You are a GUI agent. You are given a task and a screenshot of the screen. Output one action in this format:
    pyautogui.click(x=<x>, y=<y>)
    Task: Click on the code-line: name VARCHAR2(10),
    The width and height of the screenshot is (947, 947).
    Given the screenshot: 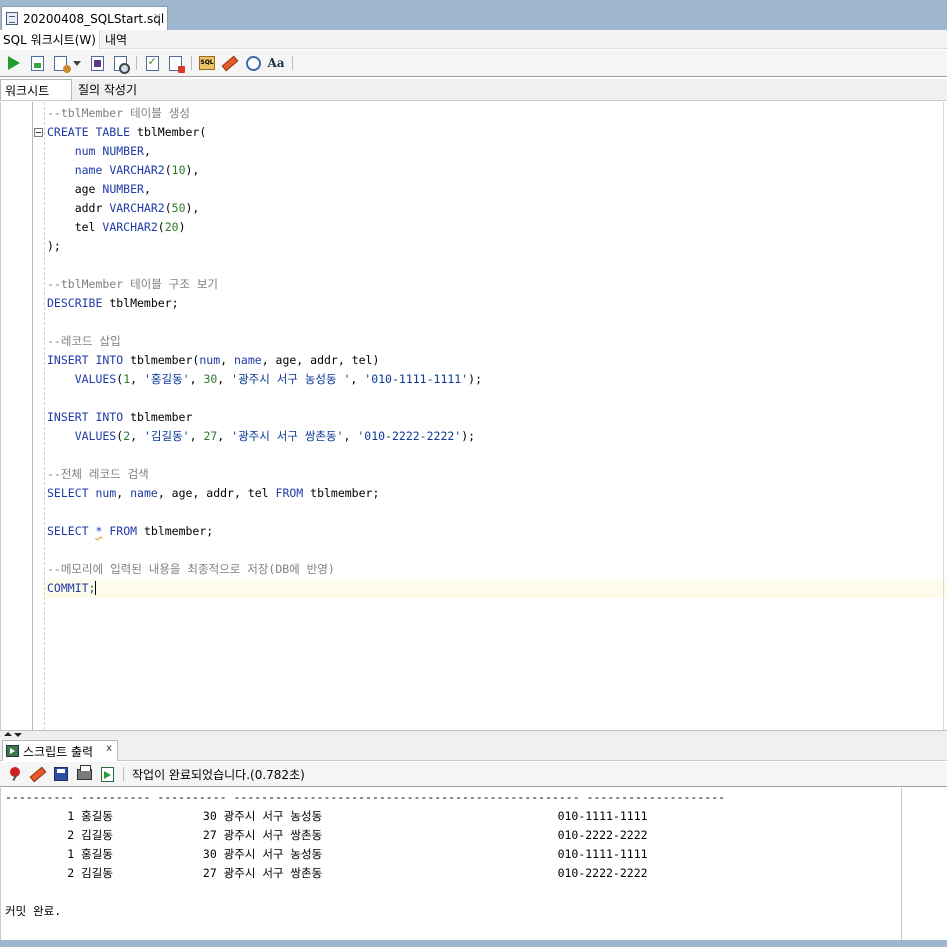 What is the action you would take?
    pyautogui.click(x=264, y=170)
    